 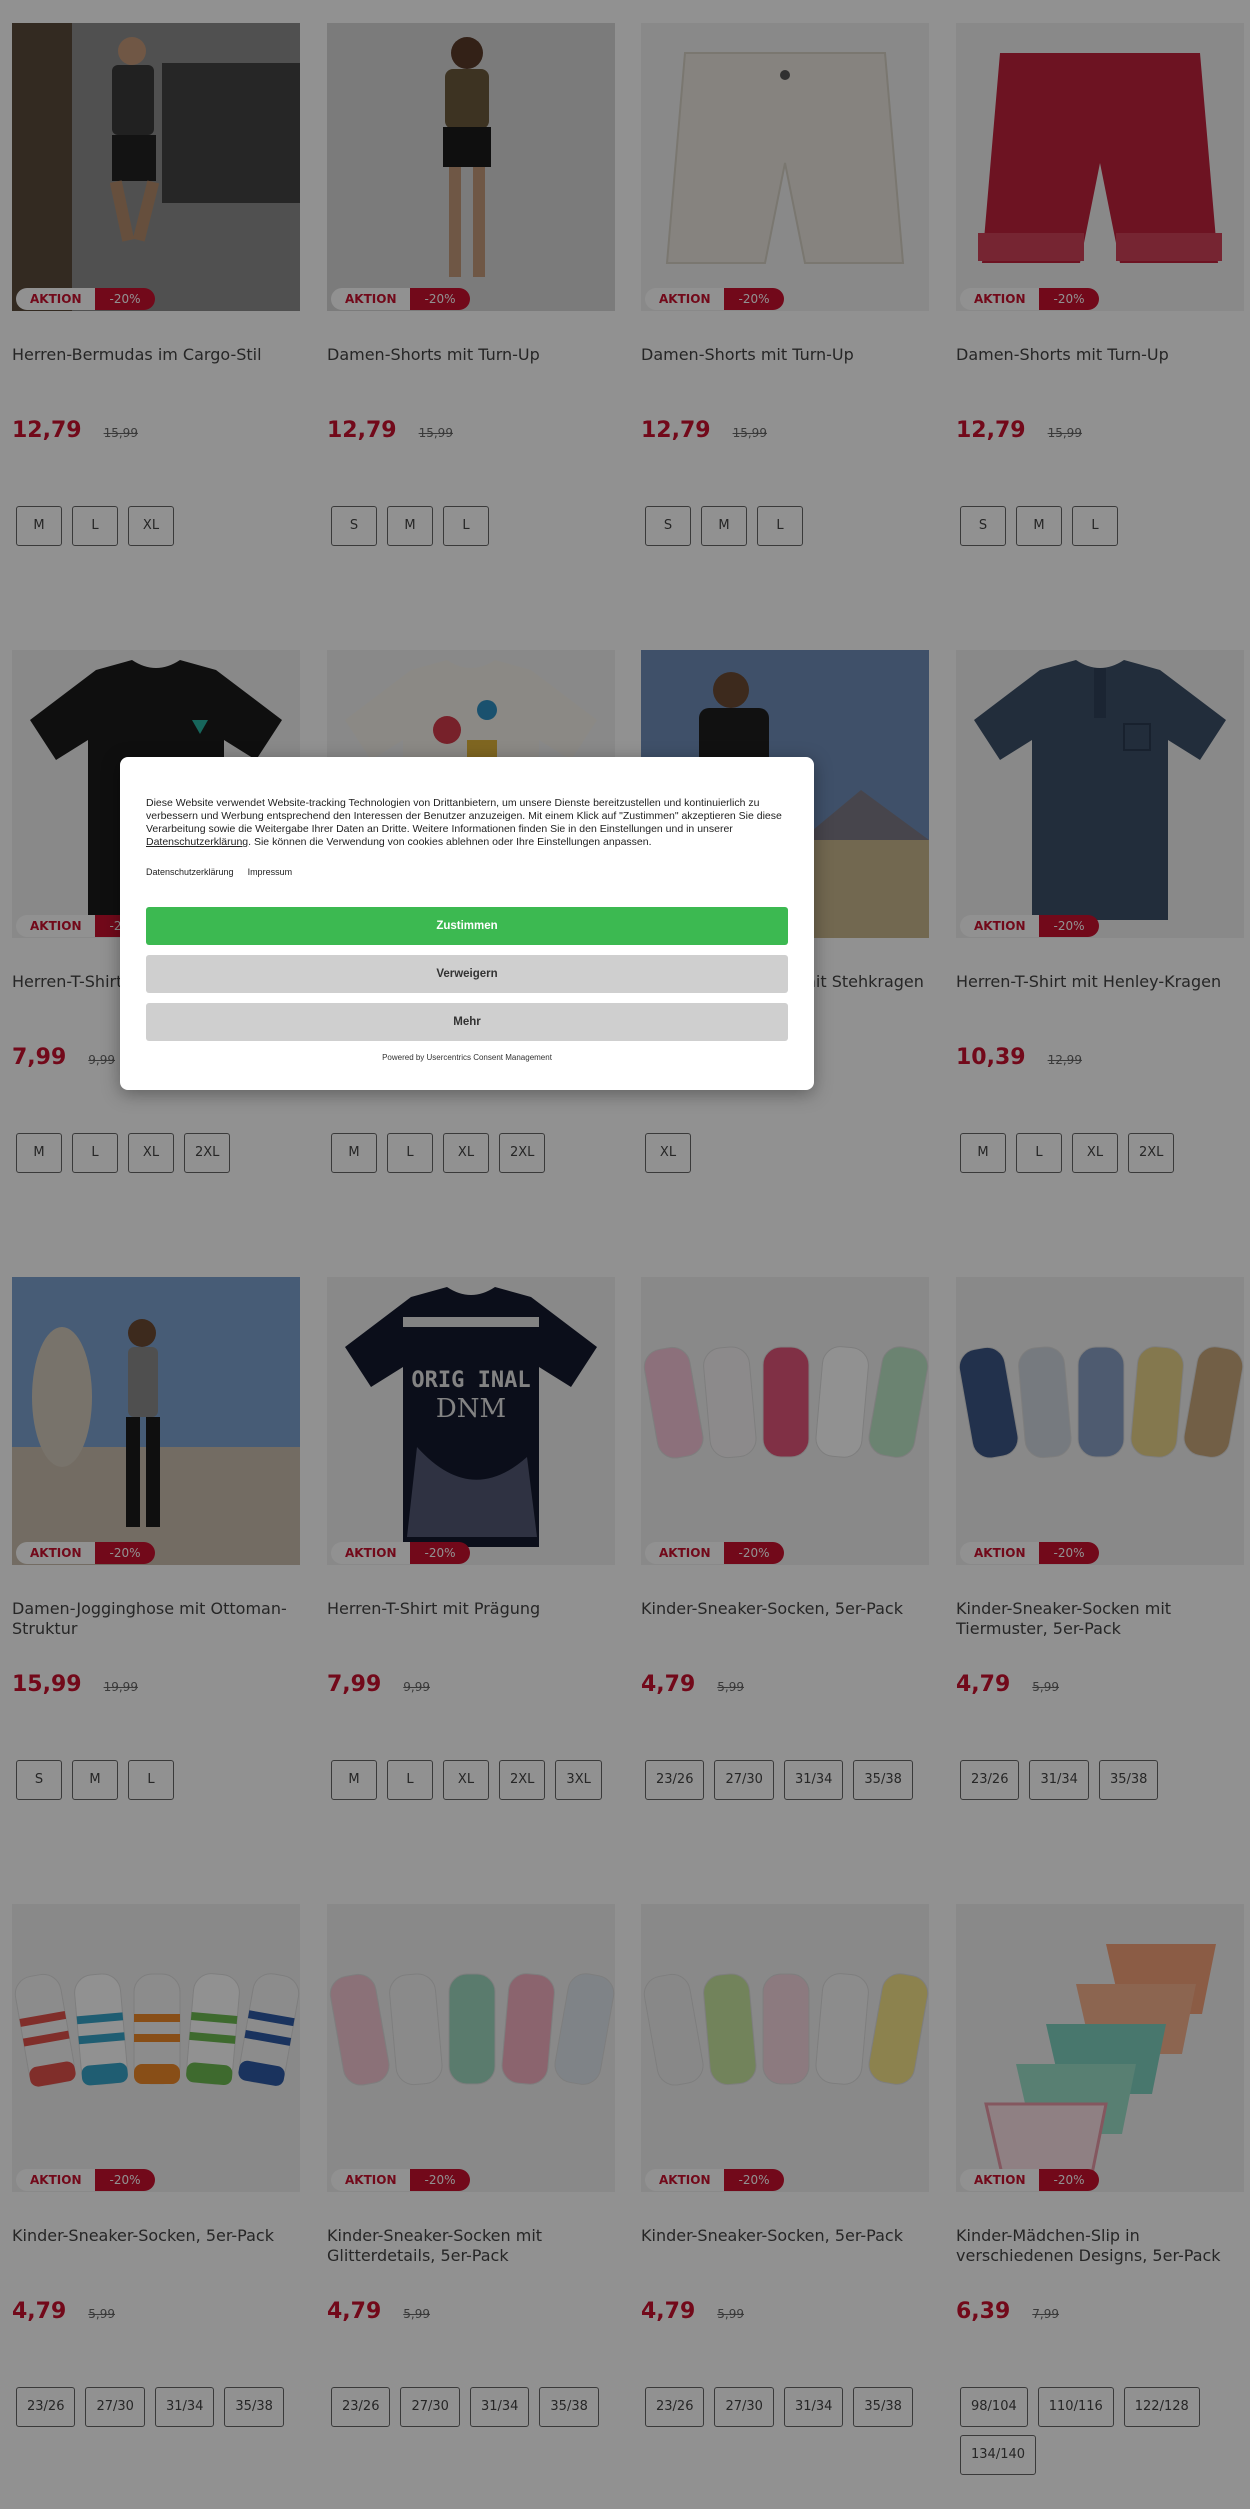 What do you see at coordinates (190, 872) in the screenshot?
I see `privacy-link: Datenschutzerklärung` at bounding box center [190, 872].